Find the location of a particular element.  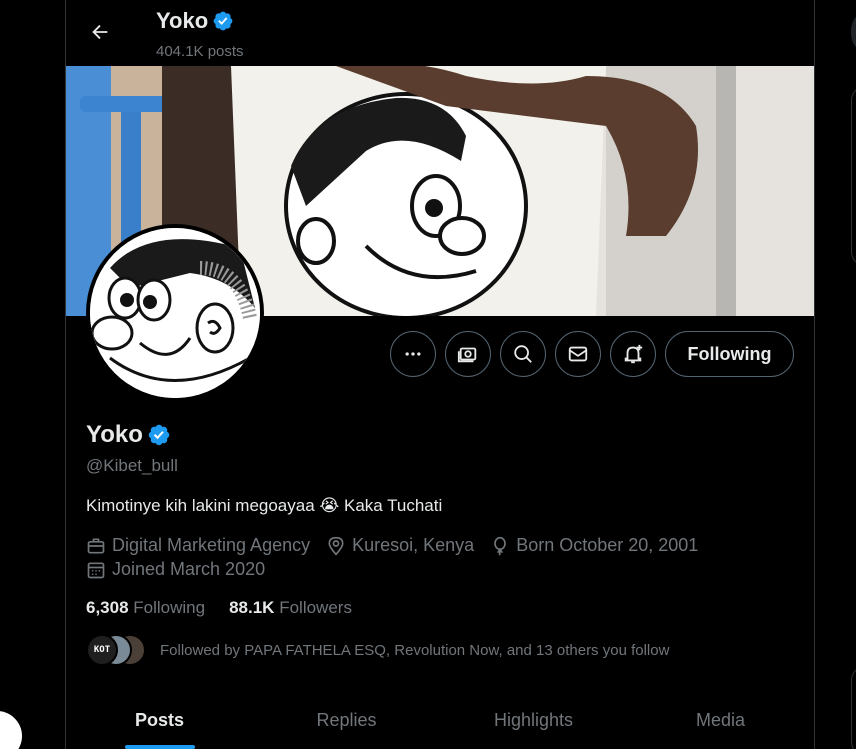

user-handle: @Kibet_bull is located at coordinates (132, 465).